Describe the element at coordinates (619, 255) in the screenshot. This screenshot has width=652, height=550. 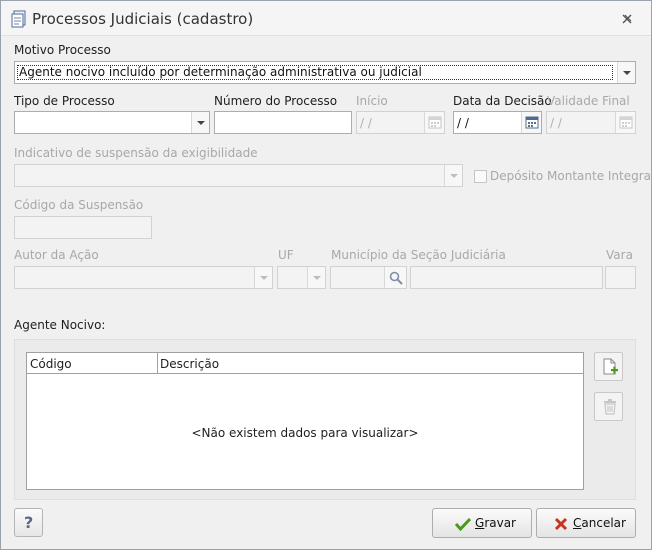
I see `vara-label: Vara` at that location.